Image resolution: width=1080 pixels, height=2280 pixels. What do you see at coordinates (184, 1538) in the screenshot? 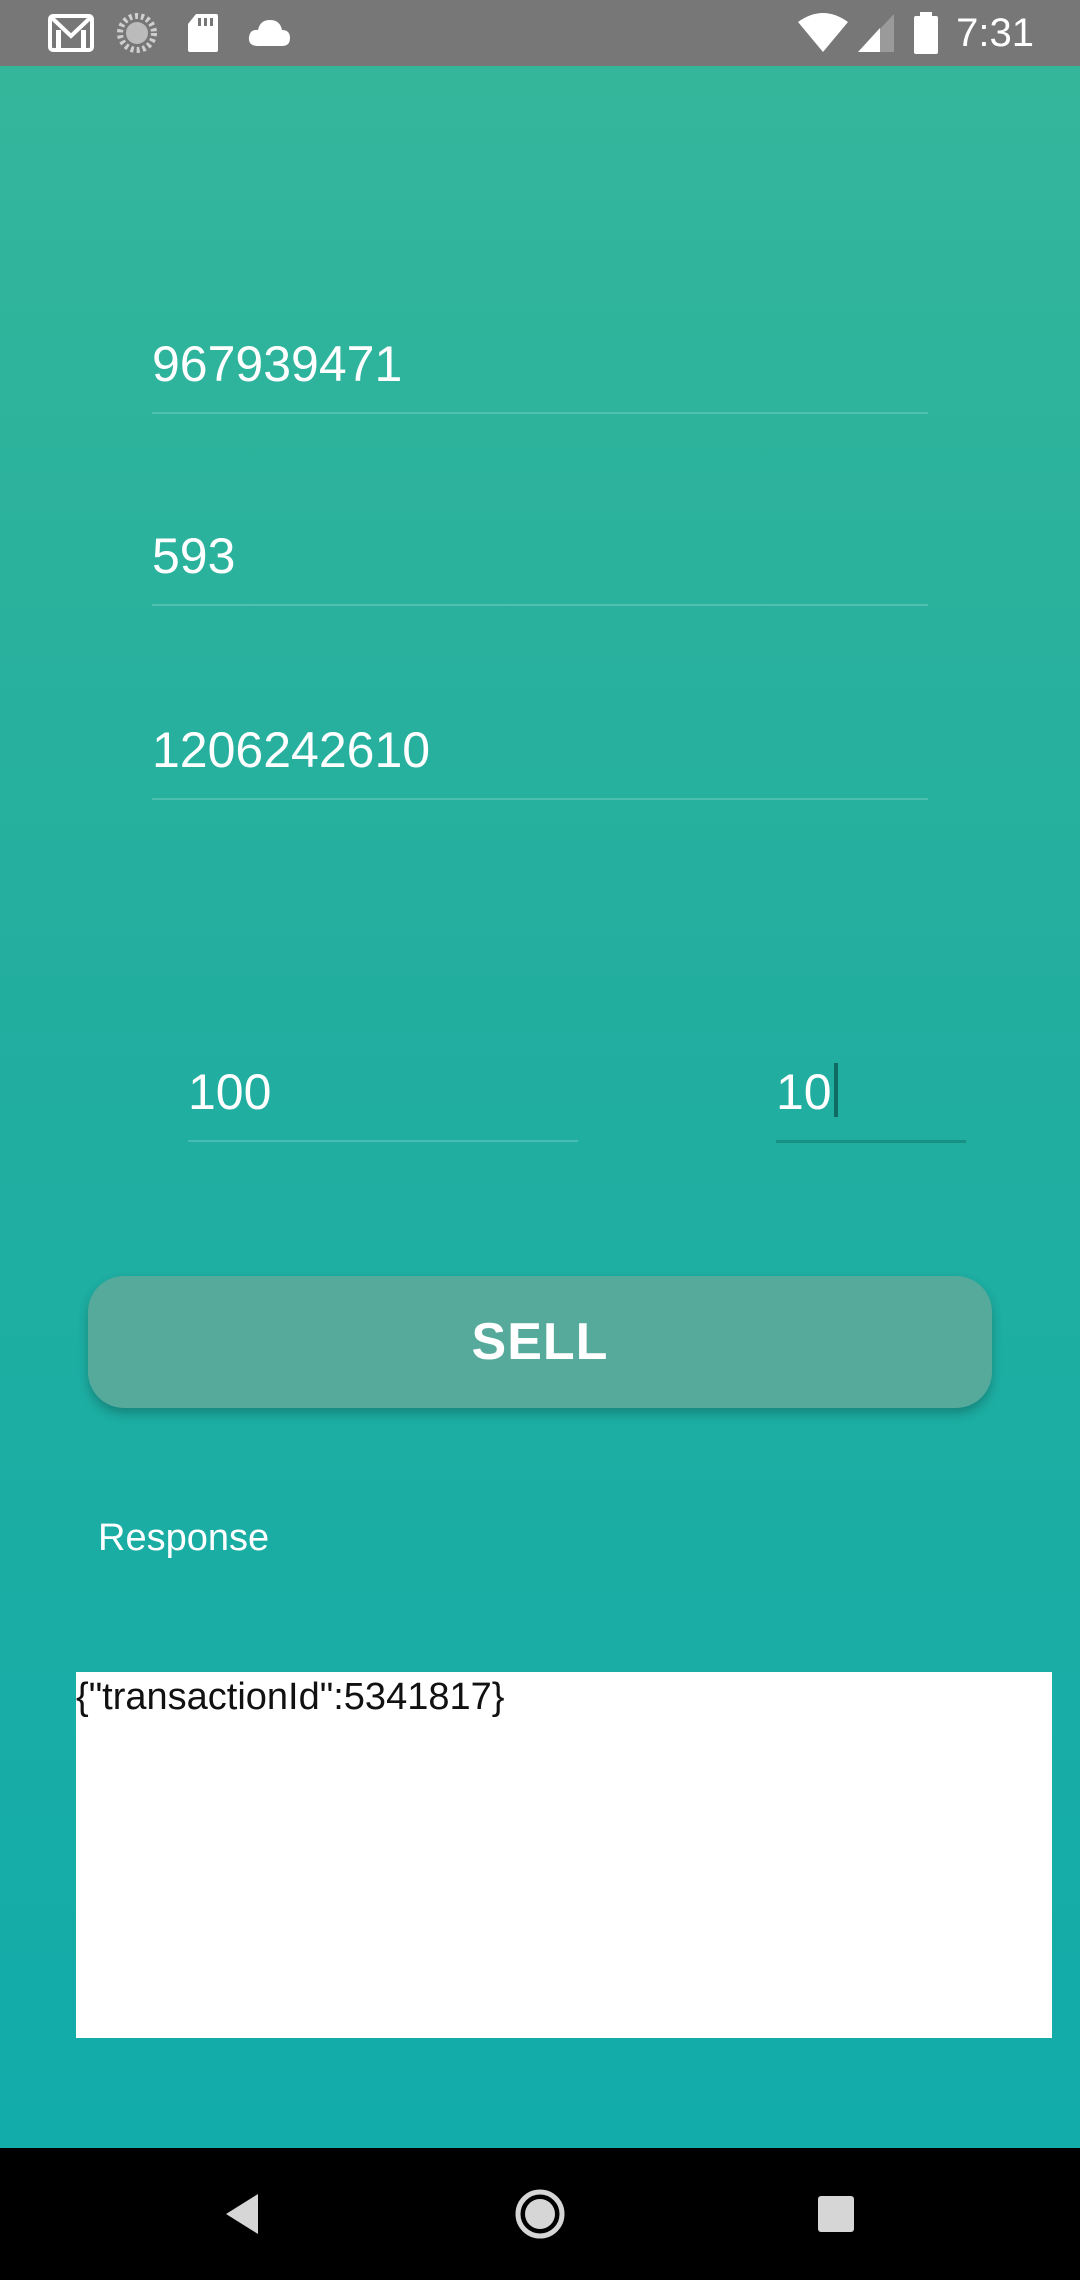
I see `response-label: Response` at bounding box center [184, 1538].